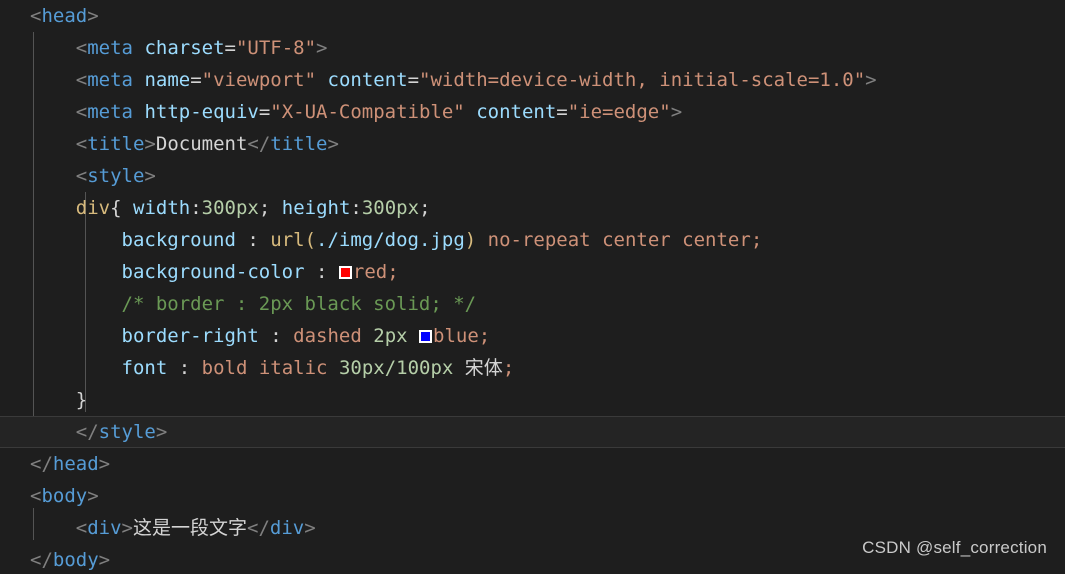  What do you see at coordinates (201, 112) in the screenshot?
I see `attribute-http-equiv: http-equiv` at bounding box center [201, 112].